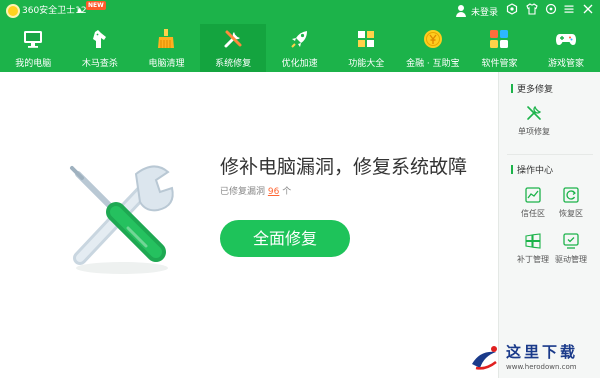  Describe the element at coordinates (569, 11) in the screenshot. I see `menu-icon` at that location.